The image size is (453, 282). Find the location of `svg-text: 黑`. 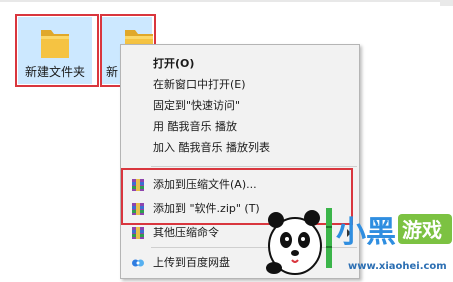

svg-text: 黑 is located at coordinates (381, 232).